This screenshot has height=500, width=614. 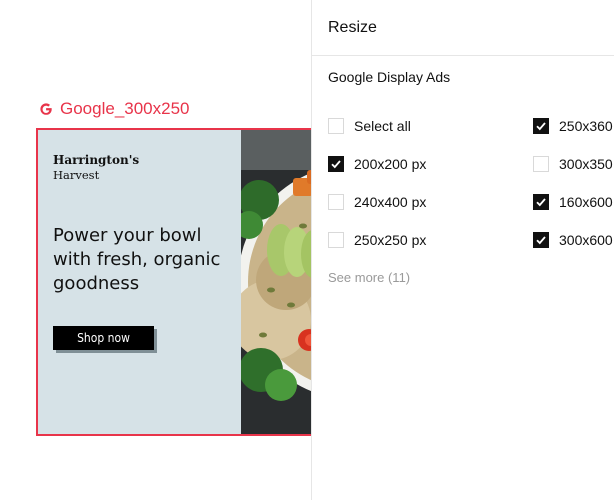 I want to click on option-250x360: 250x360 px, so click(x=573, y=126).